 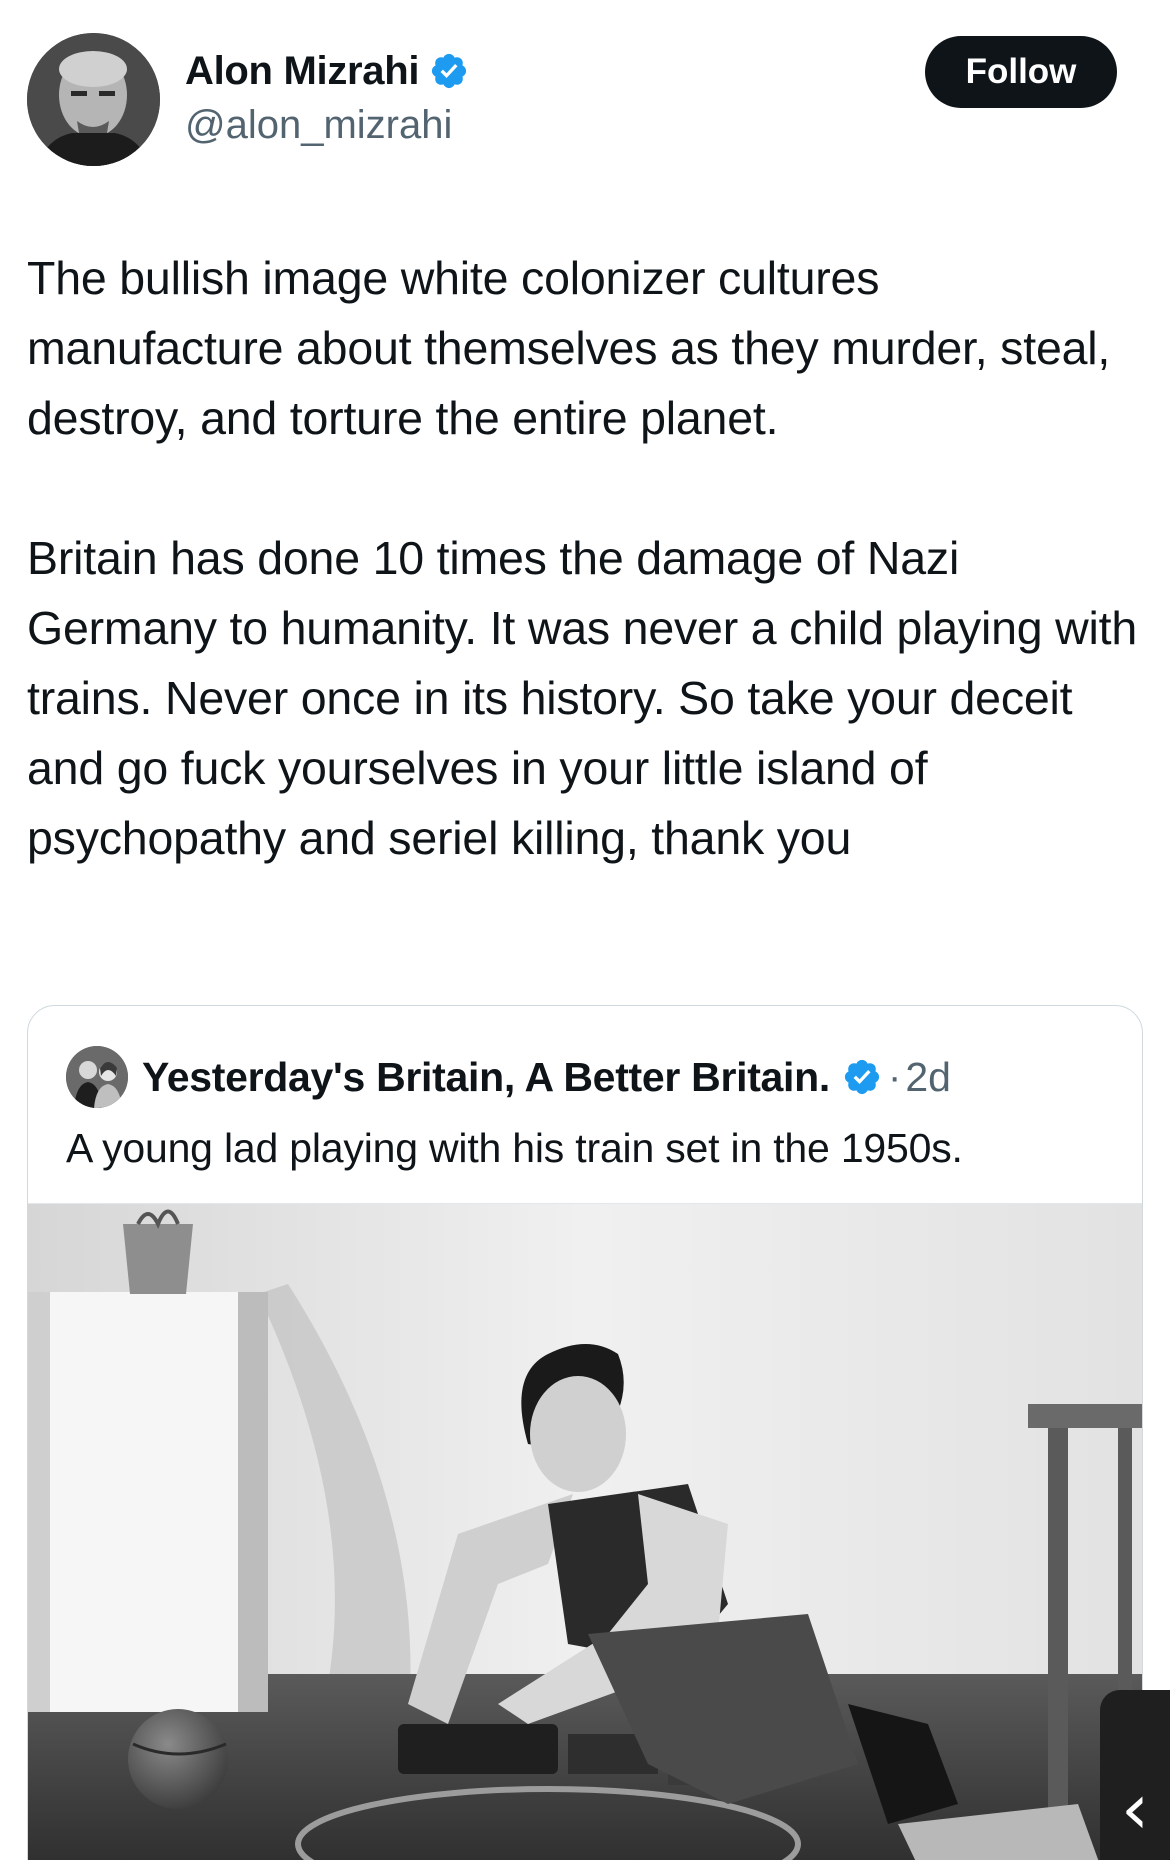 I want to click on quoted-author-name: Yesterday's Britain, A Better Britain., so click(x=486, y=1077).